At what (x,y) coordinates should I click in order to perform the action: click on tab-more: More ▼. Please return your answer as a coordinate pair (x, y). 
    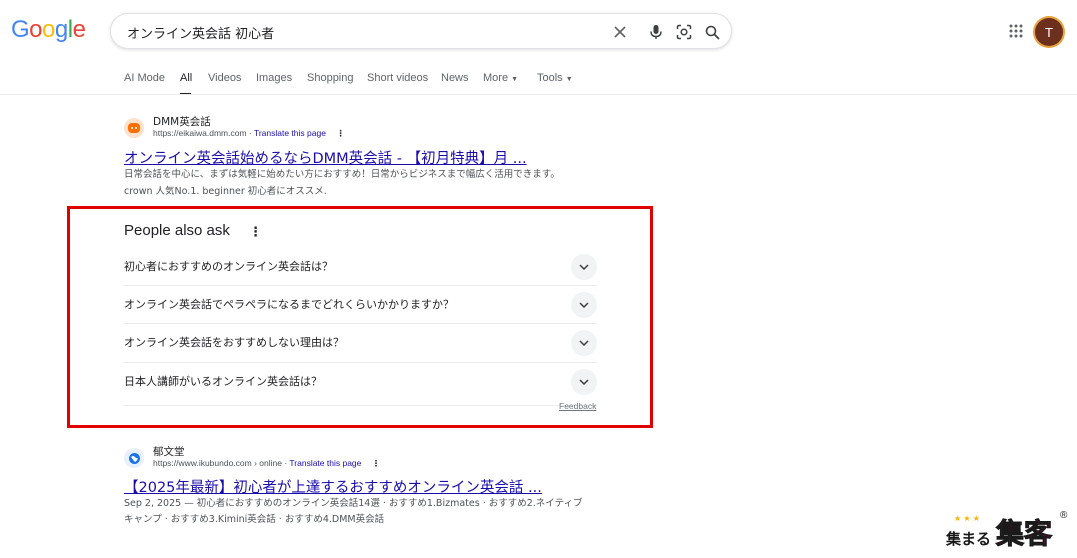
    Looking at the image, I should click on (500, 78).